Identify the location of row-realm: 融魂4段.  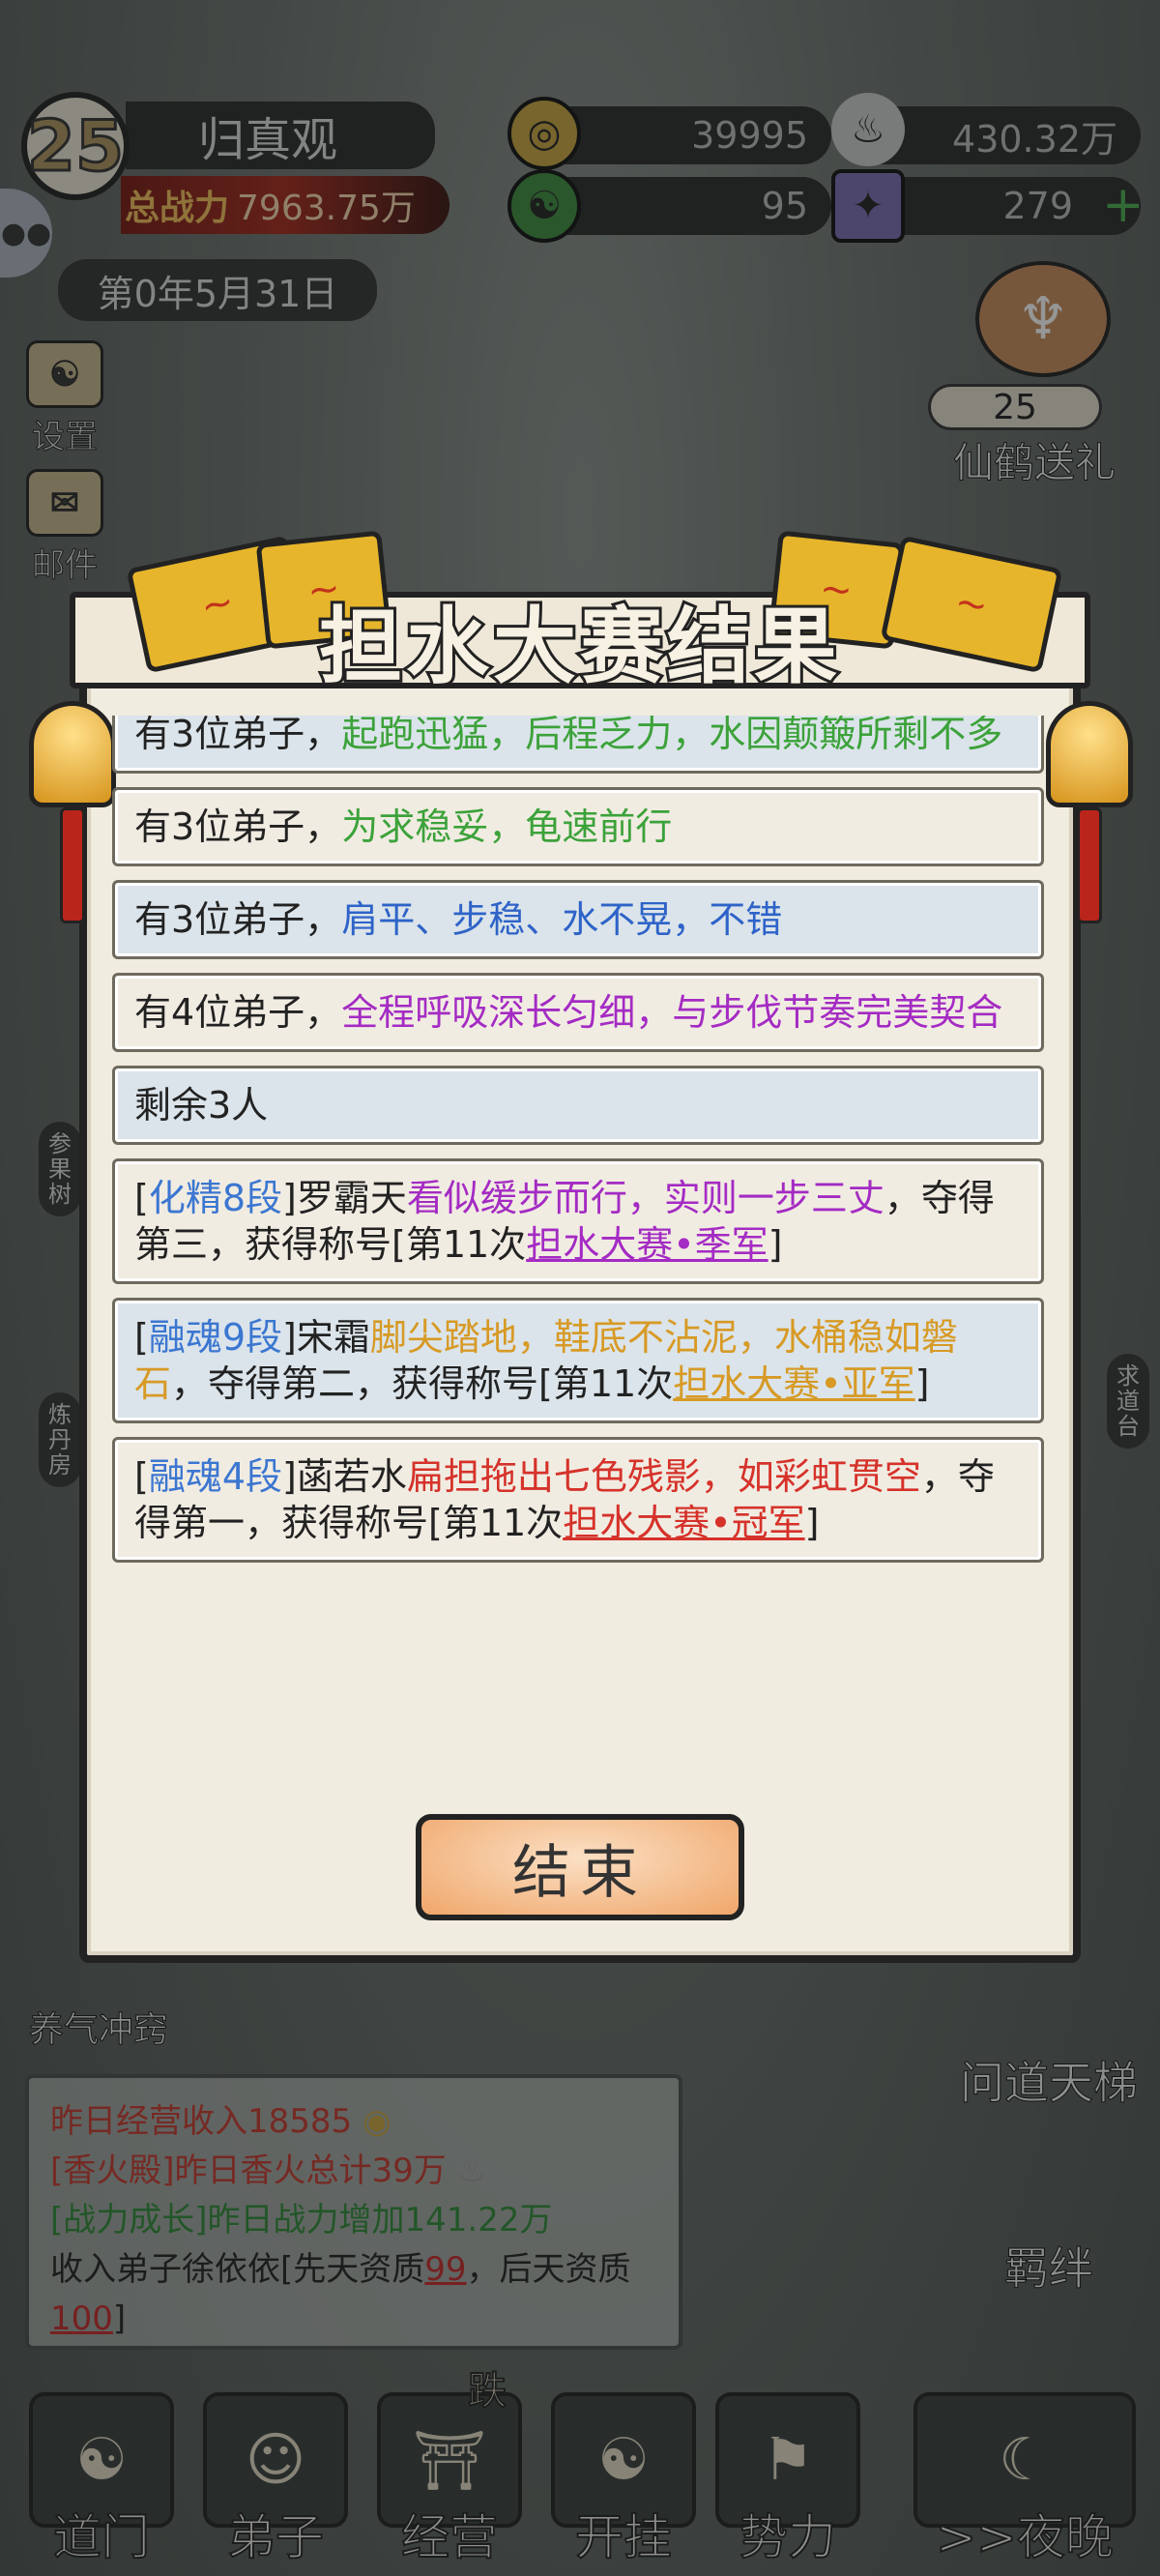
(215, 1476).